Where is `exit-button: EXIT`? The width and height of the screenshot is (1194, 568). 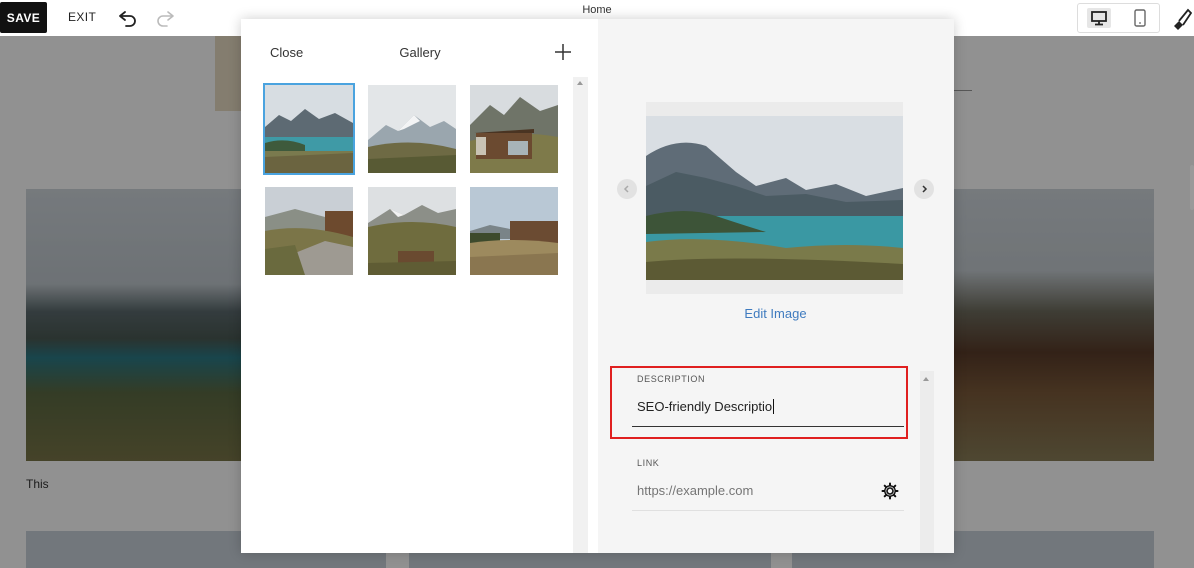 exit-button: EXIT is located at coordinates (82, 17).